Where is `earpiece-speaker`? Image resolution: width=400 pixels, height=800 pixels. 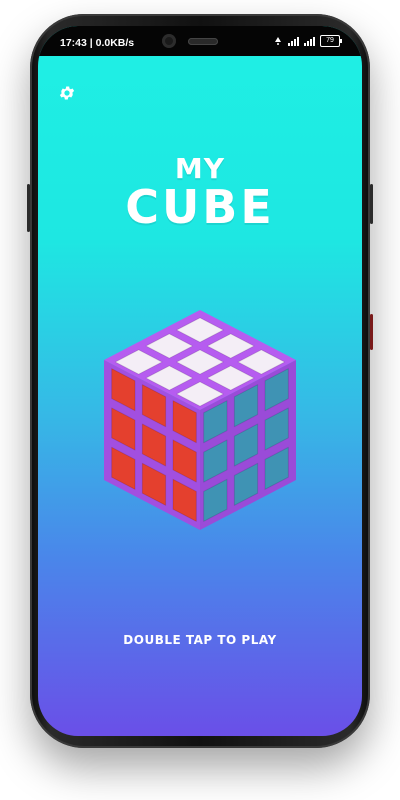 earpiece-speaker is located at coordinates (203, 41).